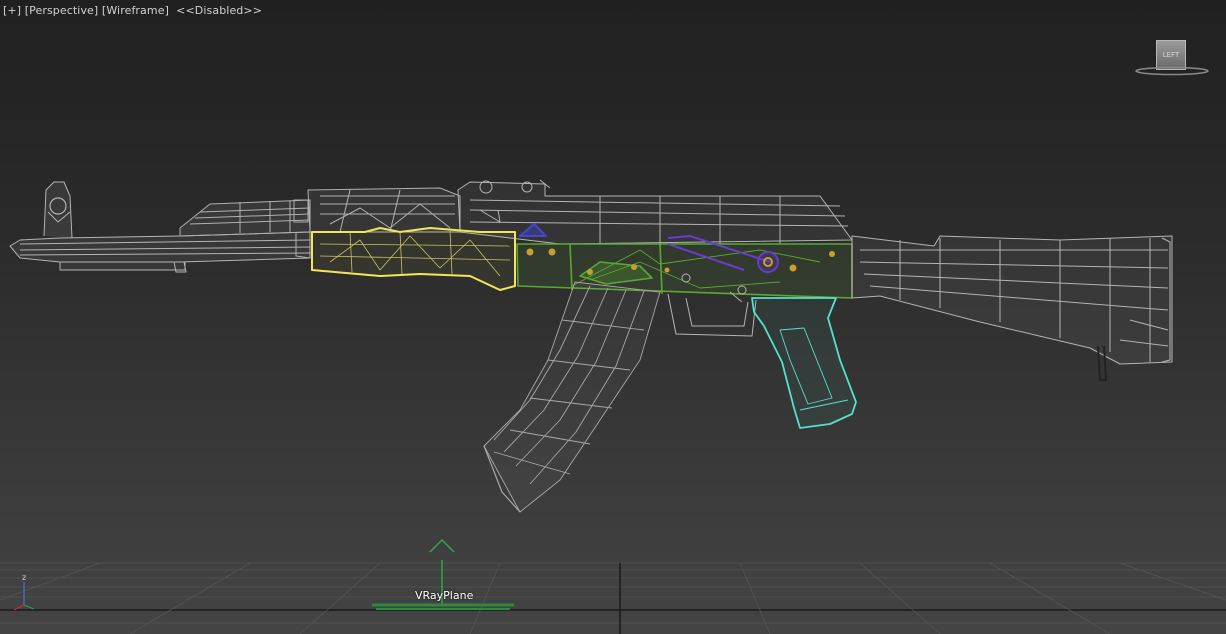 The height and width of the screenshot is (634, 1226). What do you see at coordinates (413, 259) in the screenshot?
I see `lower-handguard-selected` at bounding box center [413, 259].